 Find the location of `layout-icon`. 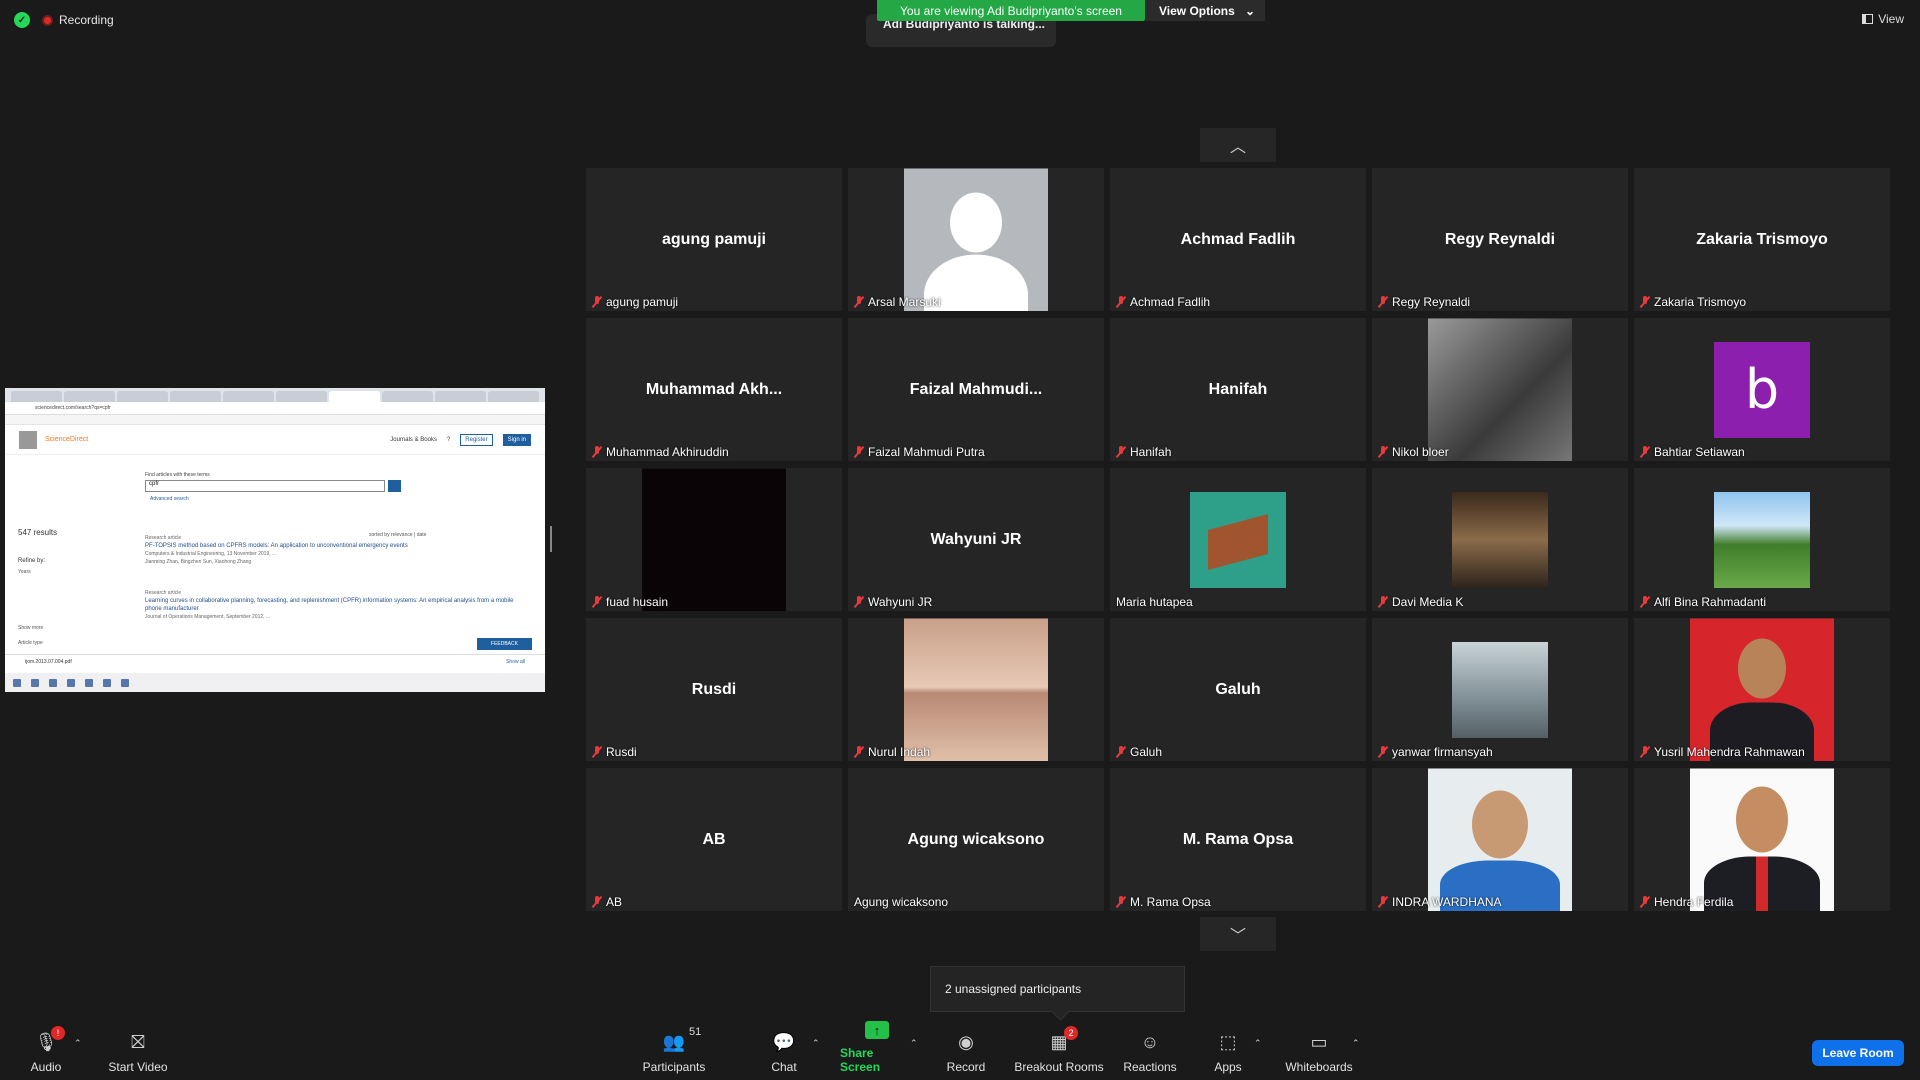

layout-icon is located at coordinates (1868, 19).